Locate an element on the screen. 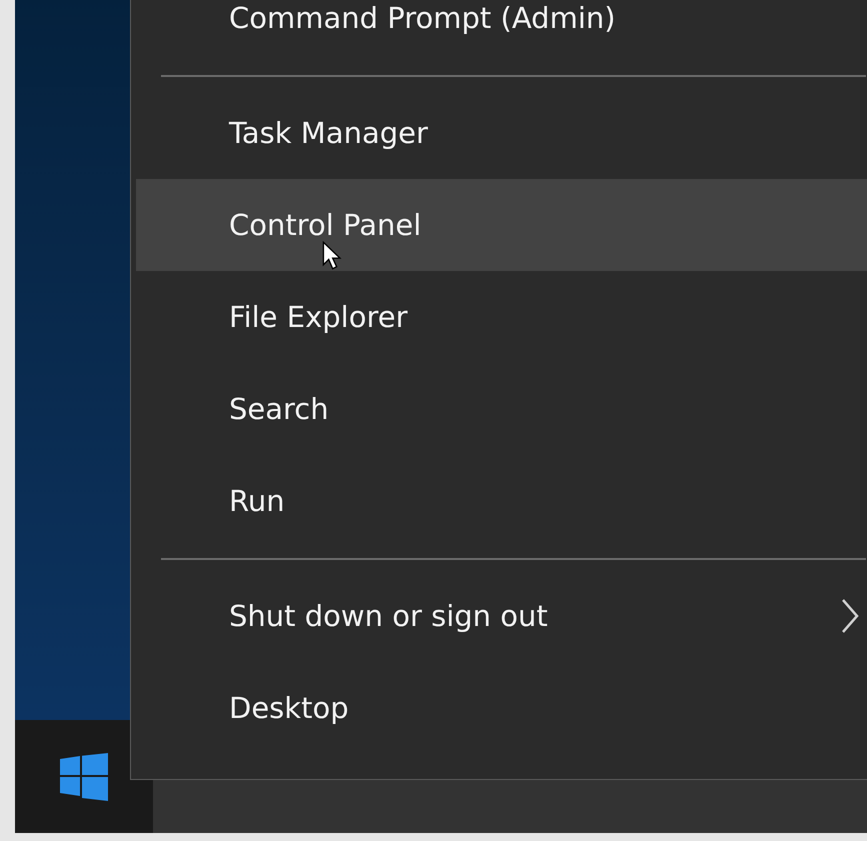  menu-item: Shut down or sign out is located at coordinates (501, 616).